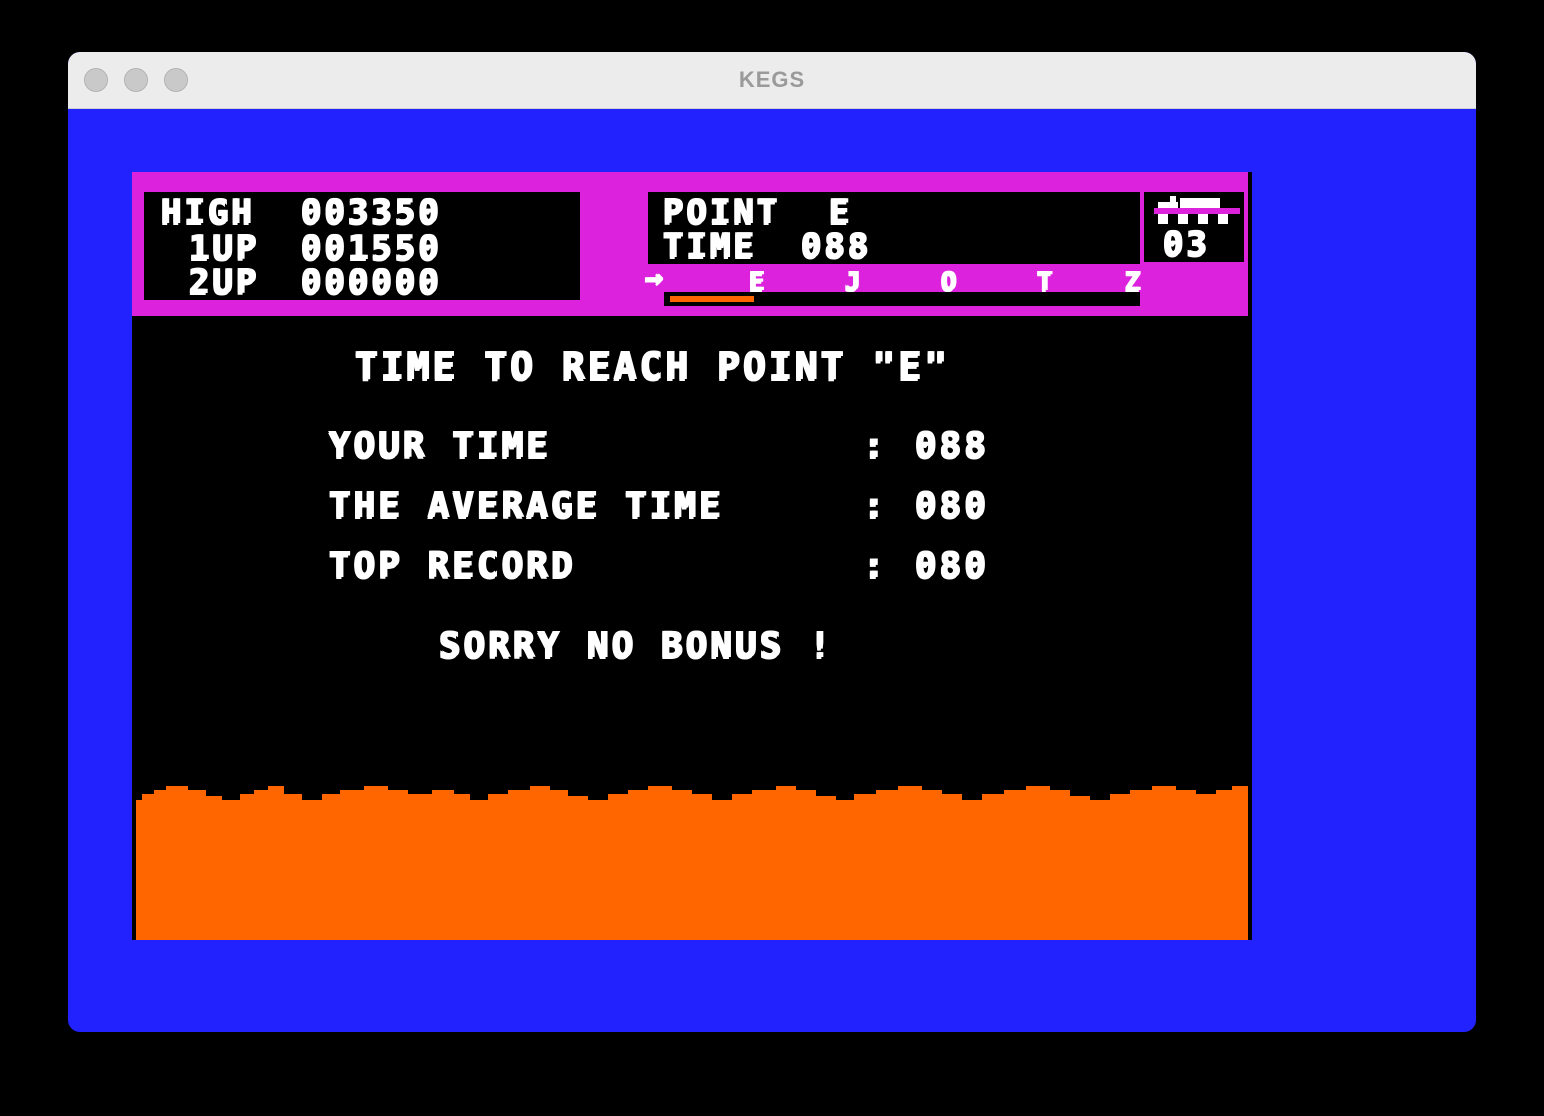 The image size is (1544, 1116). I want to click on time-value: 088, so click(835, 246).